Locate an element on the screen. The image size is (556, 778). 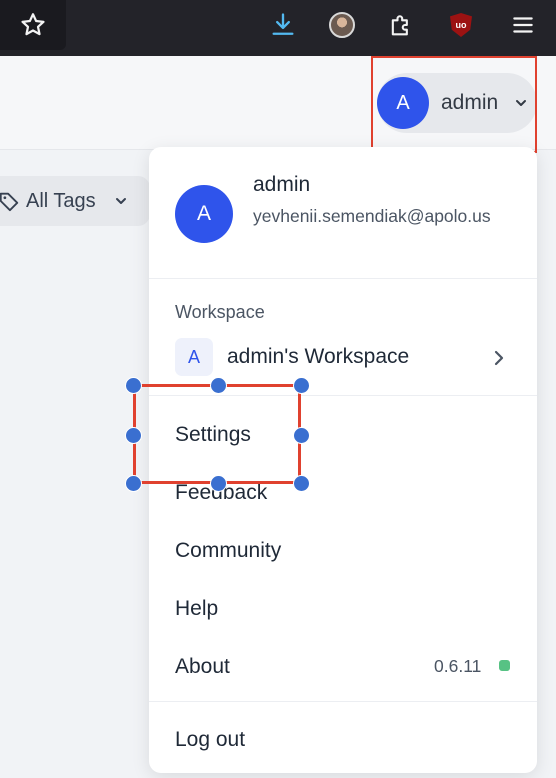
workspace-heading: Workspace is located at coordinates (220, 312).